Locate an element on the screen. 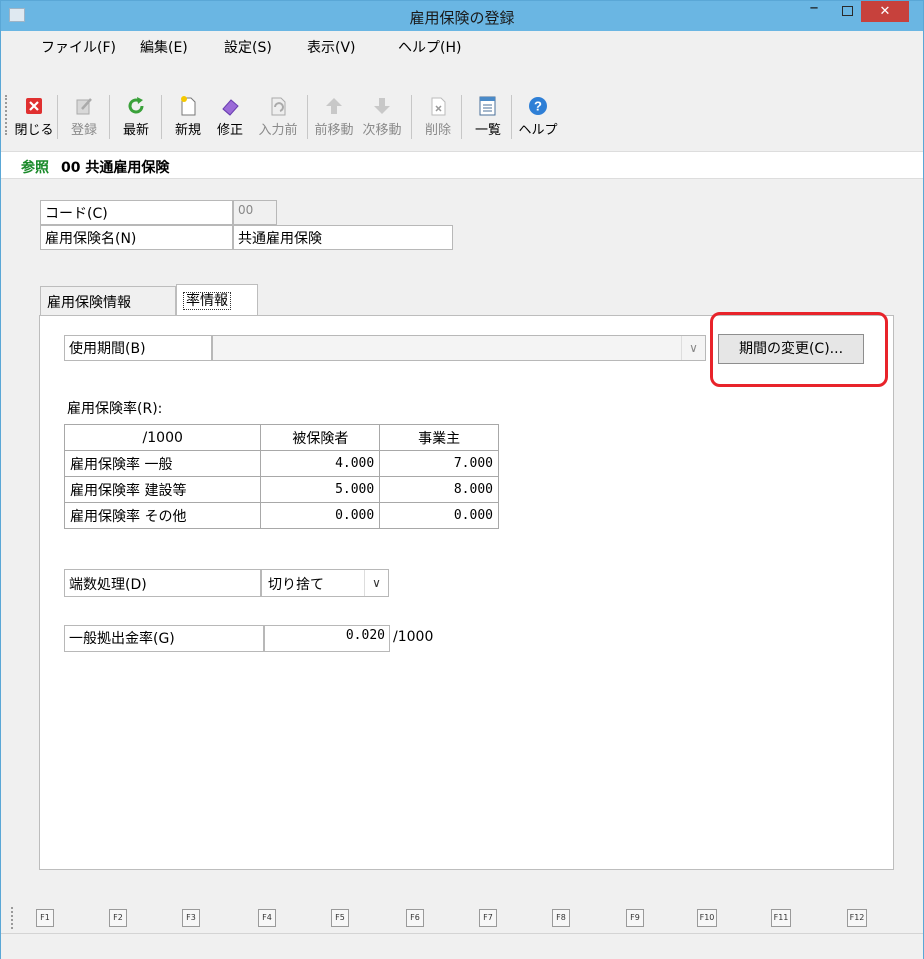  usage-period-select: ∨ is located at coordinates (459, 348).